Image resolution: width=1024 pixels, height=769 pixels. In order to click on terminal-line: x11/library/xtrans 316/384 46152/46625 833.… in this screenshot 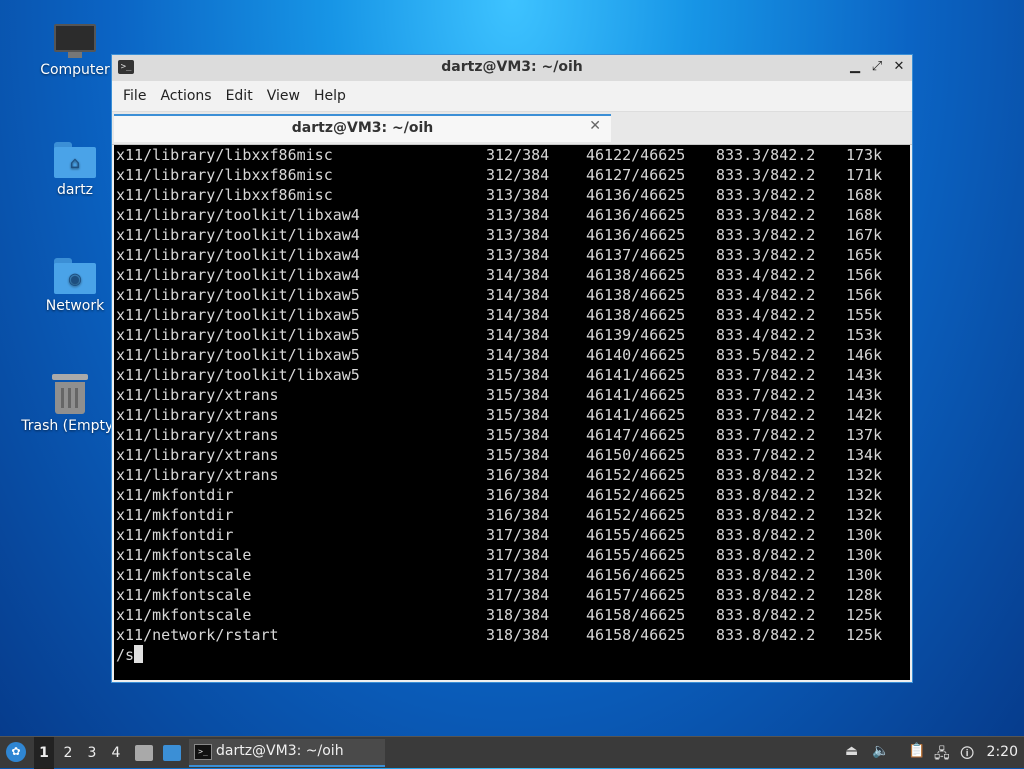, I will do `click(512, 475)`.